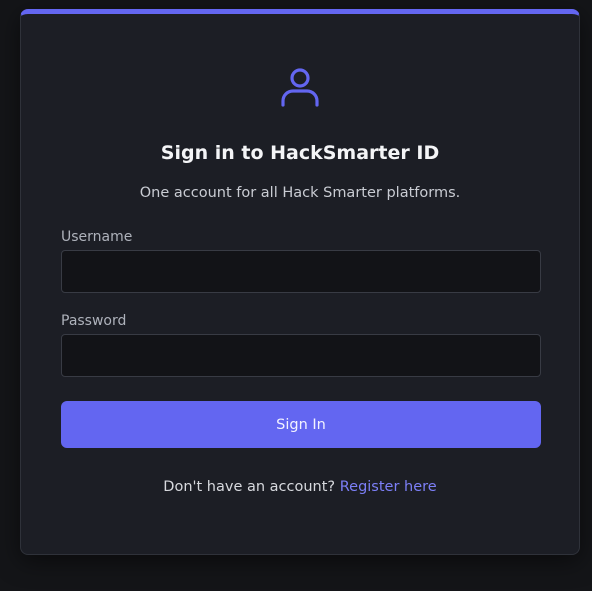  What do you see at coordinates (301, 424) in the screenshot?
I see `sign-in-button: Sign In` at bounding box center [301, 424].